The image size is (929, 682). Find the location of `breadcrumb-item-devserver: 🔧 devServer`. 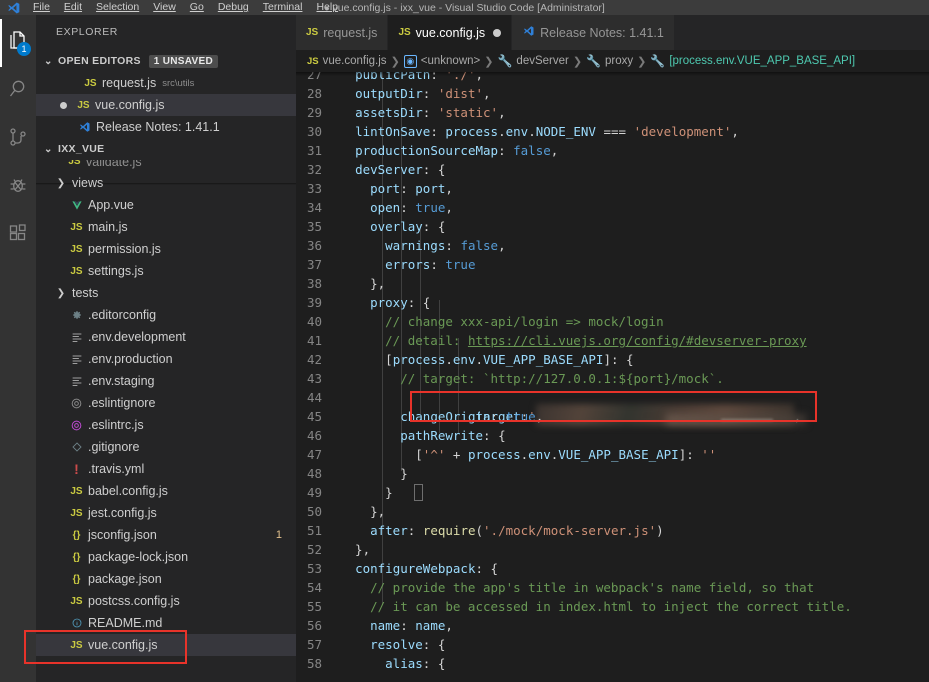

breadcrumb-item-devserver: 🔧 devServer is located at coordinates (532, 61).